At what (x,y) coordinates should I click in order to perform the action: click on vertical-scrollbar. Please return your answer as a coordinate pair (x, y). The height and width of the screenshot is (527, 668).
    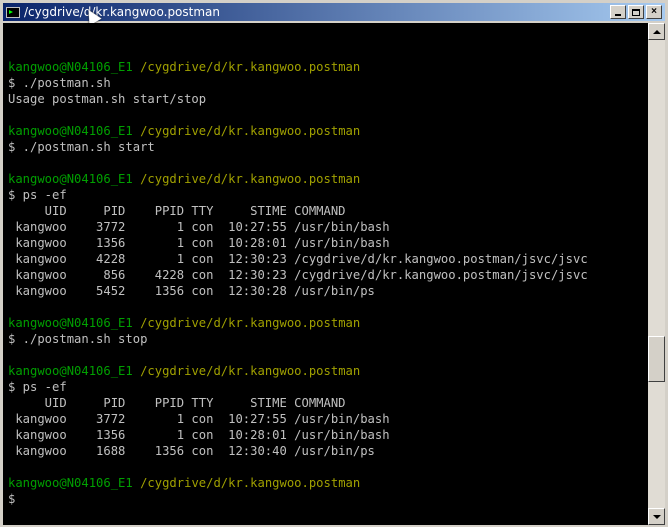
    Looking at the image, I should click on (656, 274).